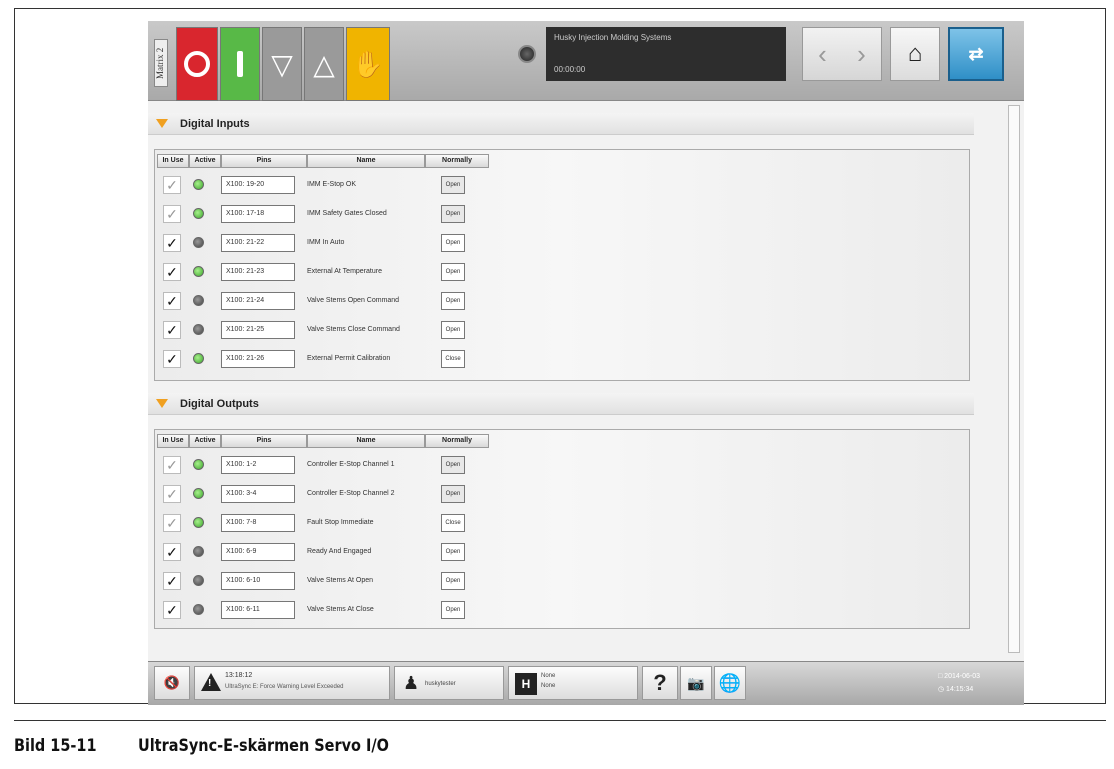 This screenshot has width=1114, height=769. I want to click on forward-arrow-icon: ›, so click(861, 54).